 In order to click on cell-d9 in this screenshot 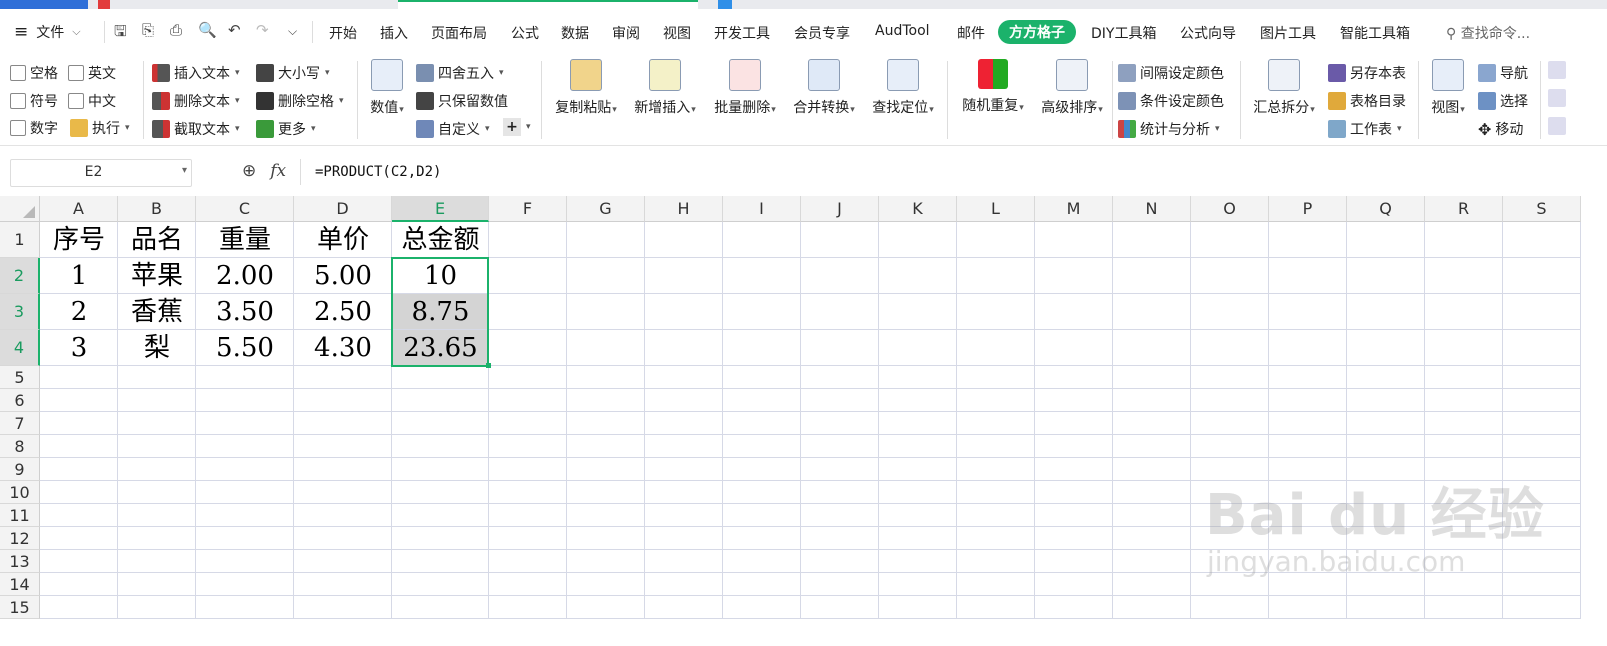, I will do `click(343, 469)`.